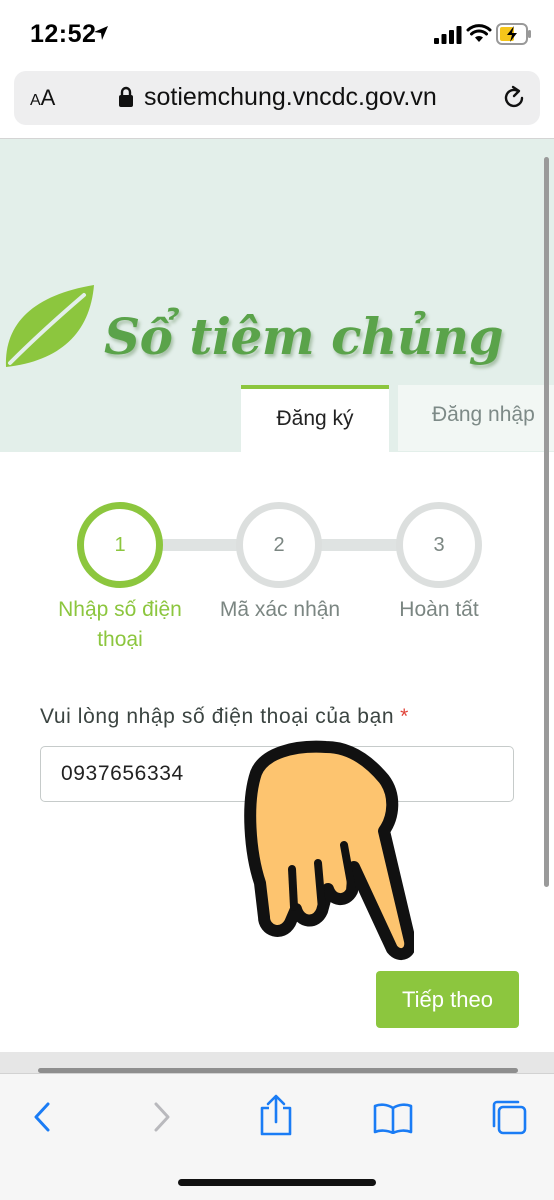 This screenshot has height=1200, width=554. I want to click on step-3-circle: 3, so click(439, 545).